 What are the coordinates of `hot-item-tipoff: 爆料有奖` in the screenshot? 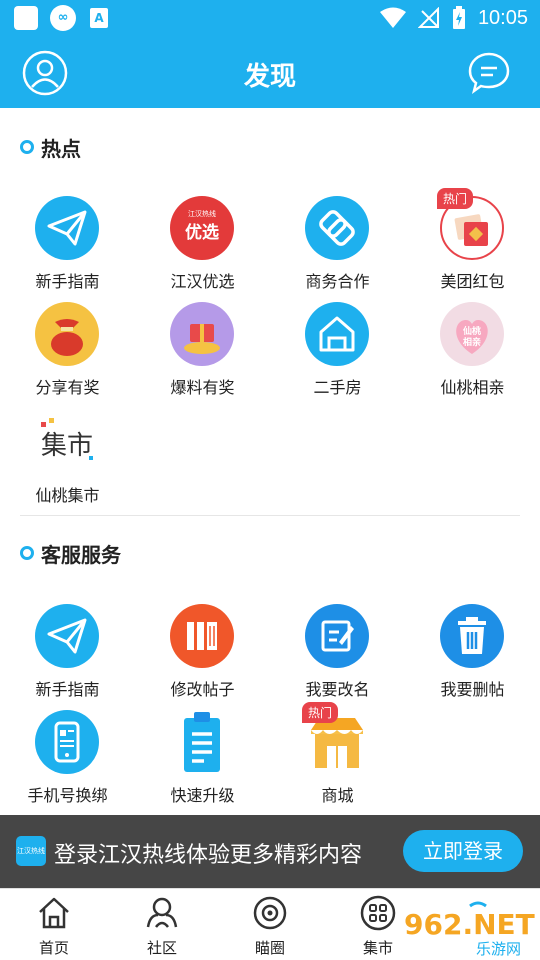 It's located at (202, 352).